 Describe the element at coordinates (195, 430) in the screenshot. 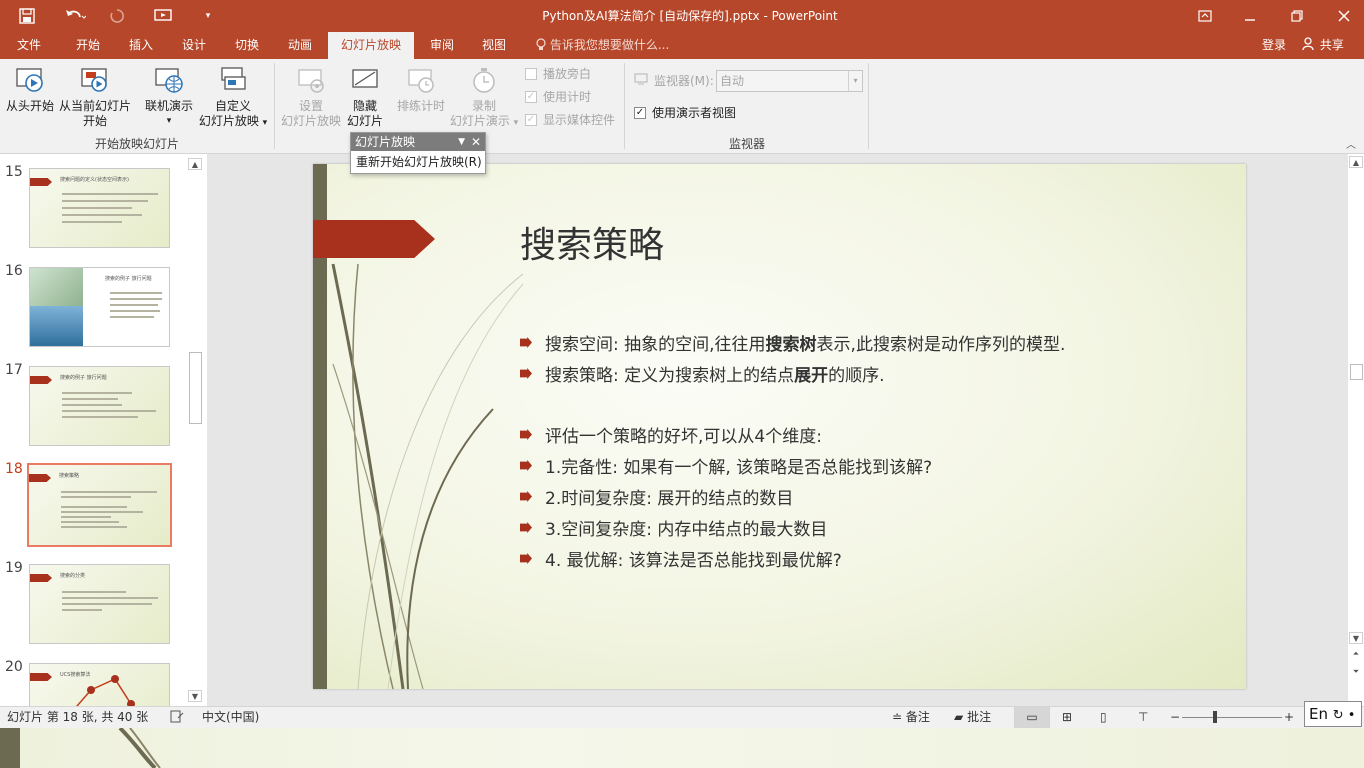

I see `thumbnail-scrollbar: ▲ ▼` at that location.